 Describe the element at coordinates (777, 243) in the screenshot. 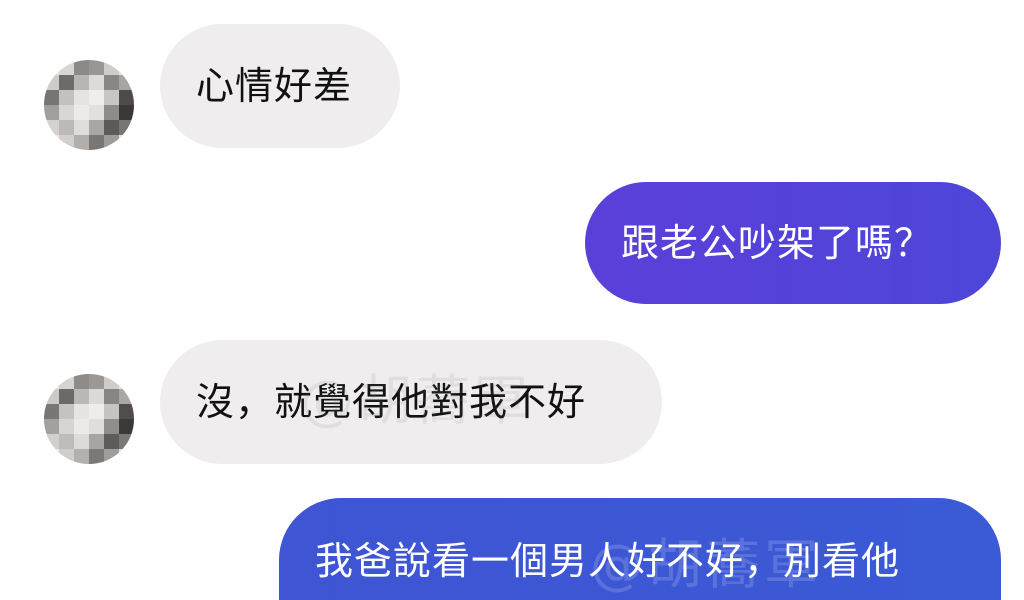

I see `message-text: 跟老公吵架了嗎？` at that location.